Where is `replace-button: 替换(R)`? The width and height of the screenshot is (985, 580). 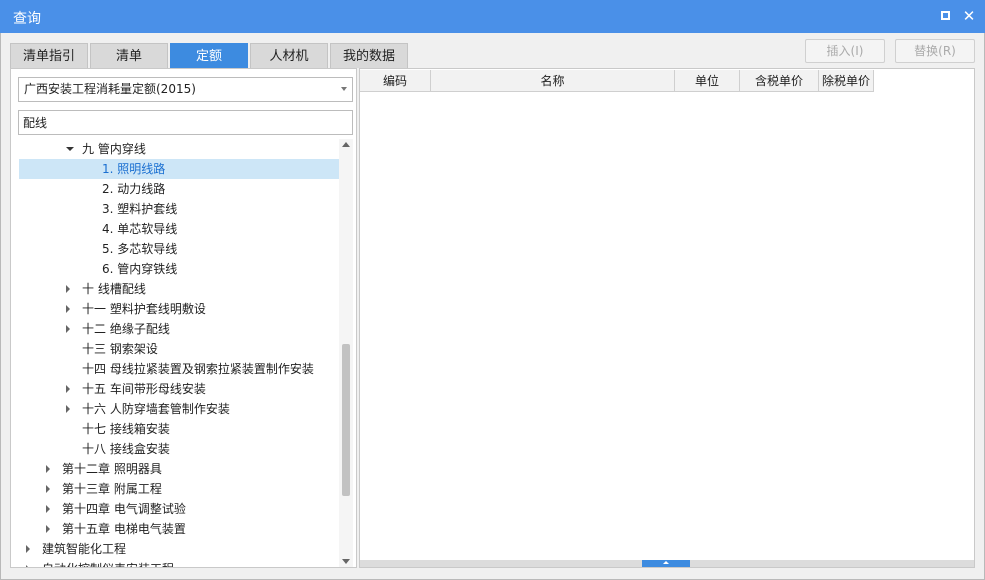
replace-button: 替换(R) is located at coordinates (935, 51).